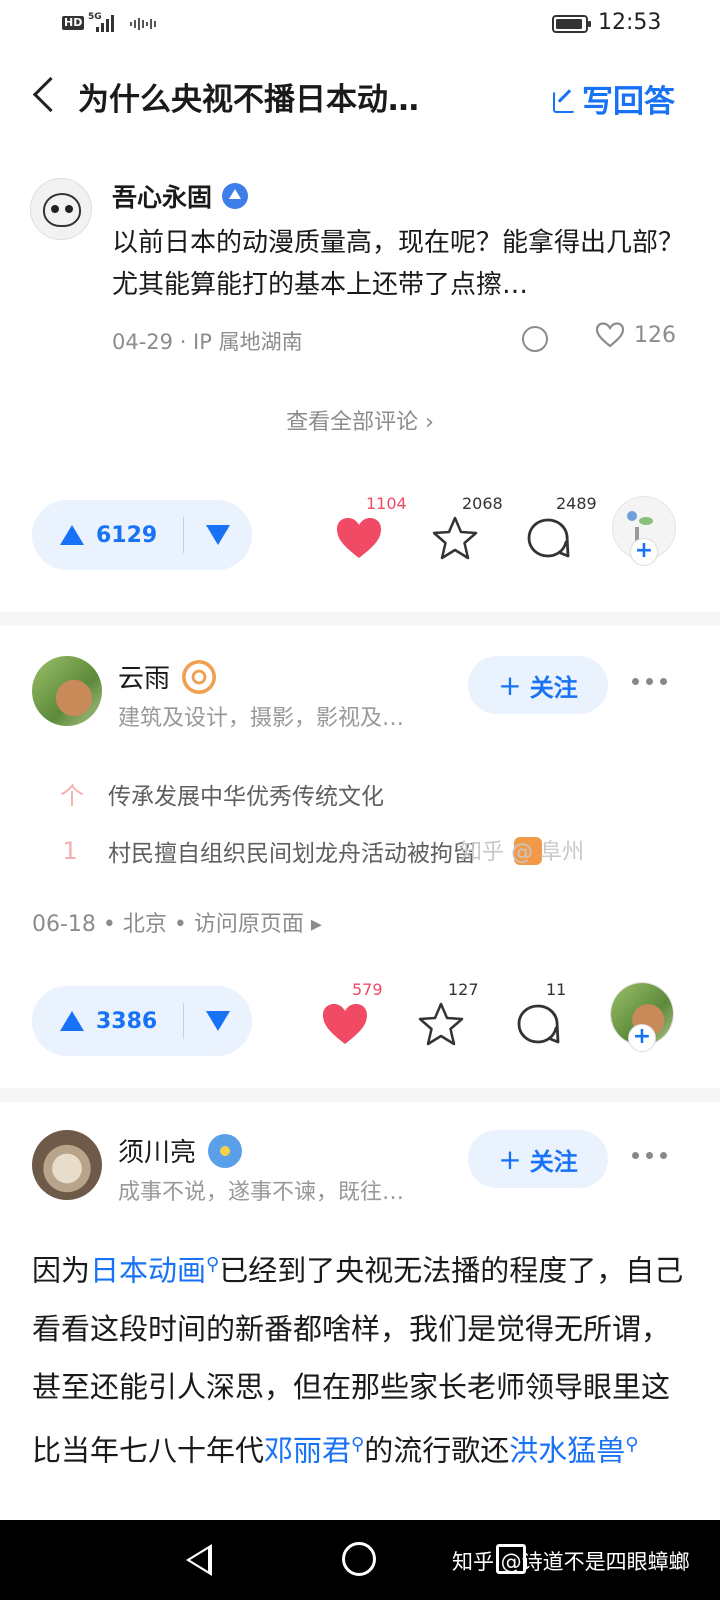 The image size is (720, 1600). What do you see at coordinates (463, 989) in the screenshot?
I see `favorite-count: 127` at bounding box center [463, 989].